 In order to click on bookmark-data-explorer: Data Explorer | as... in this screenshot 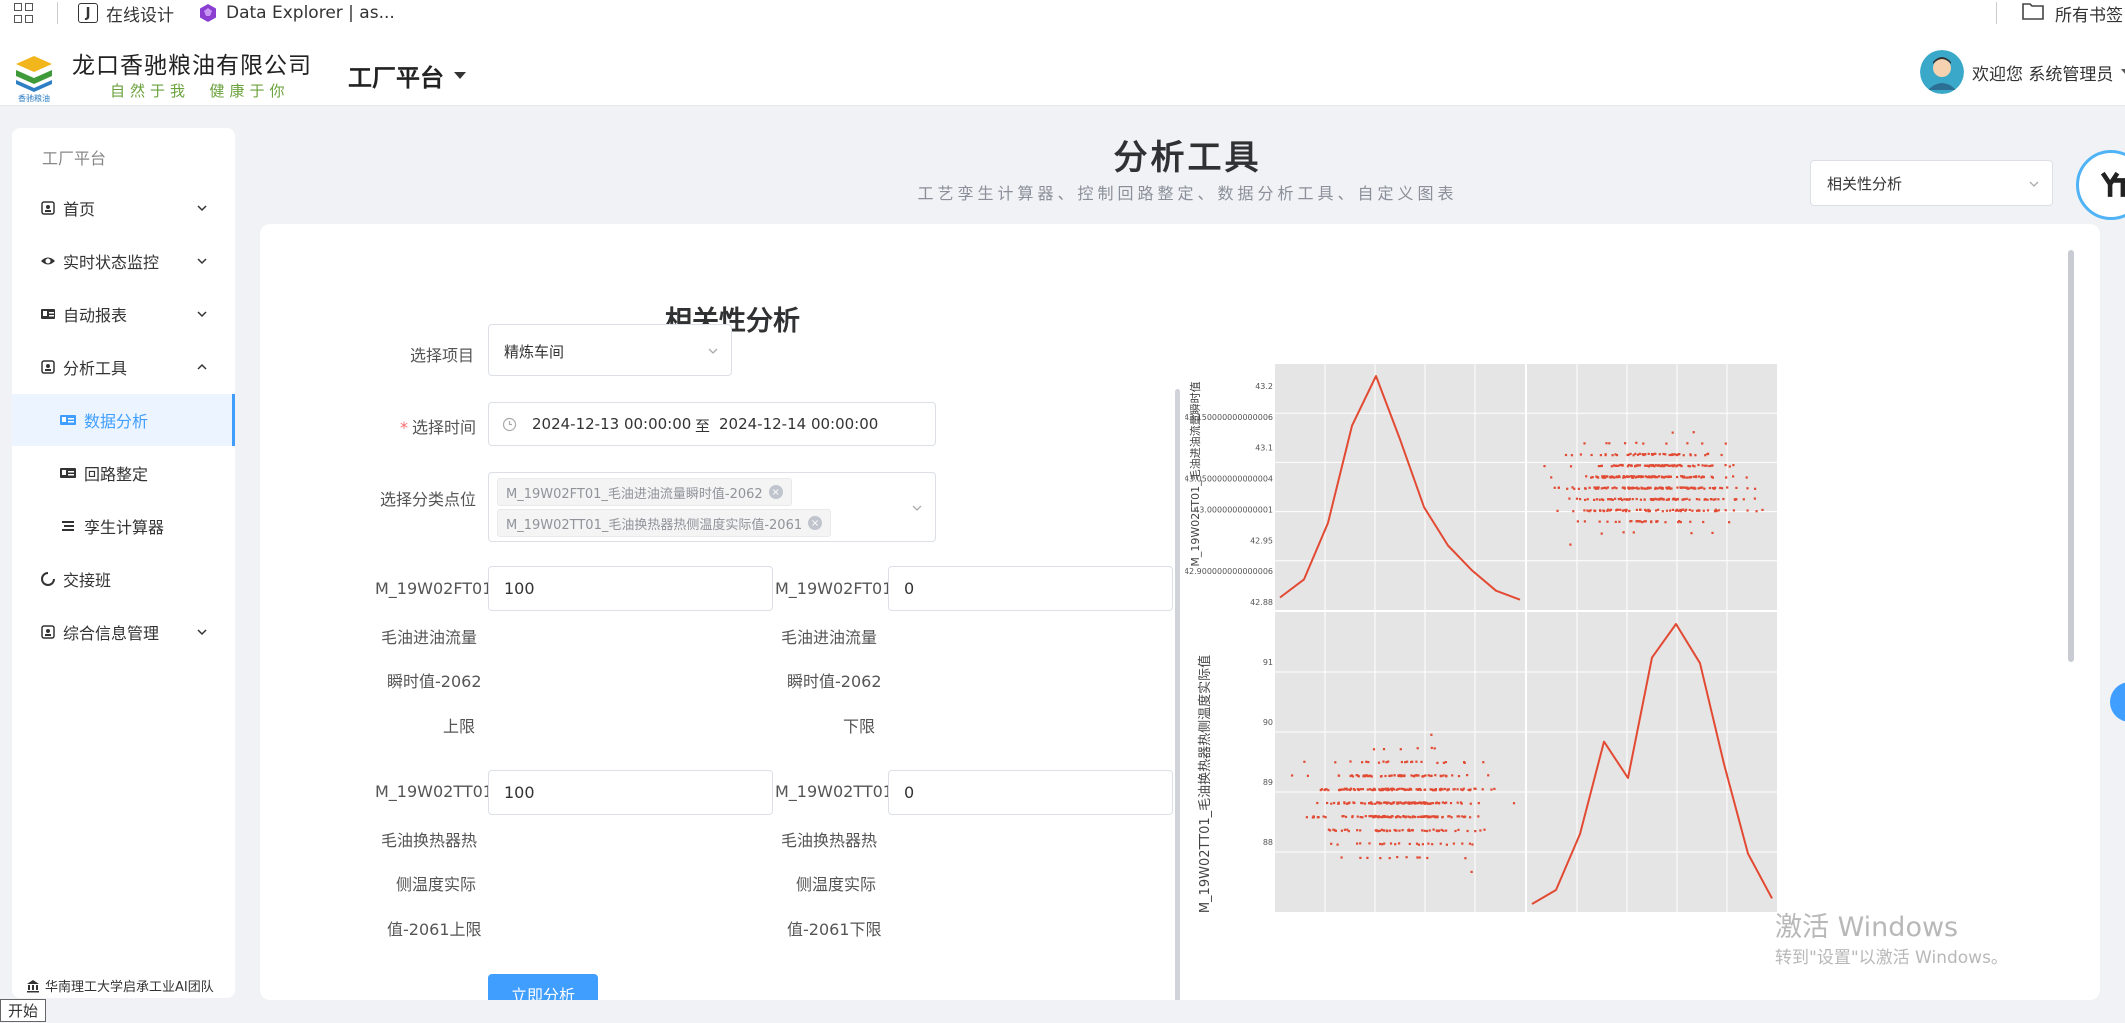, I will do `click(296, 13)`.